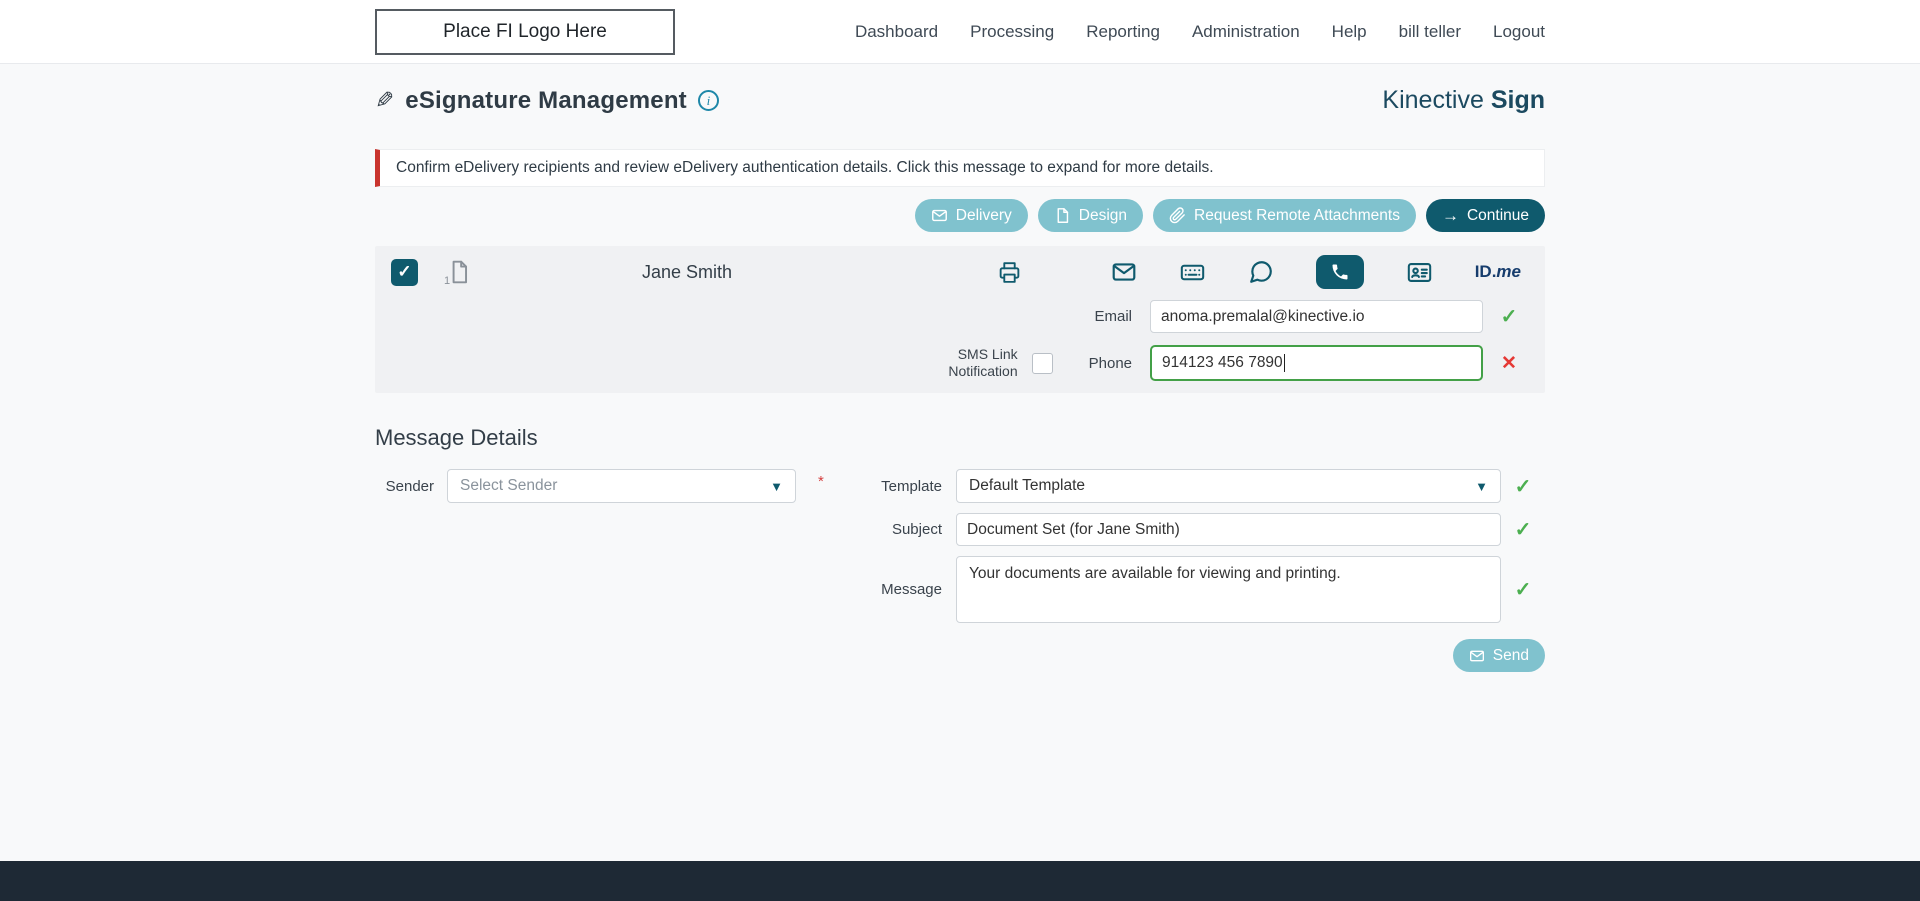  What do you see at coordinates (1508, 271) in the screenshot?
I see `idme-secondary: me` at bounding box center [1508, 271].